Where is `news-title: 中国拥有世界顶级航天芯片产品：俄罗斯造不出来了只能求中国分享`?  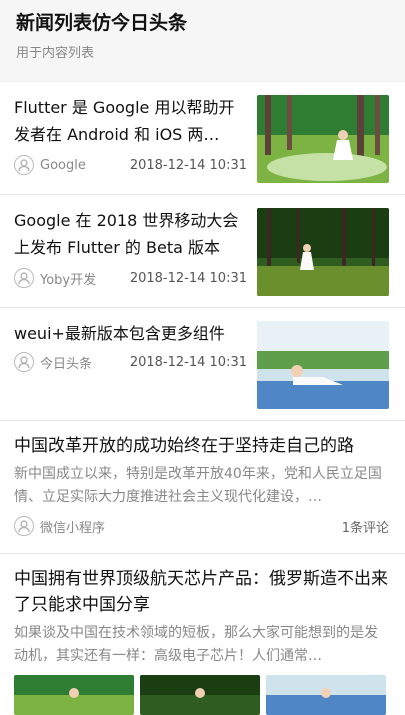 news-title: 中国拥有世界顶级航天芯片产品：俄罗斯造不出来了只能求中国分享 is located at coordinates (201, 592).